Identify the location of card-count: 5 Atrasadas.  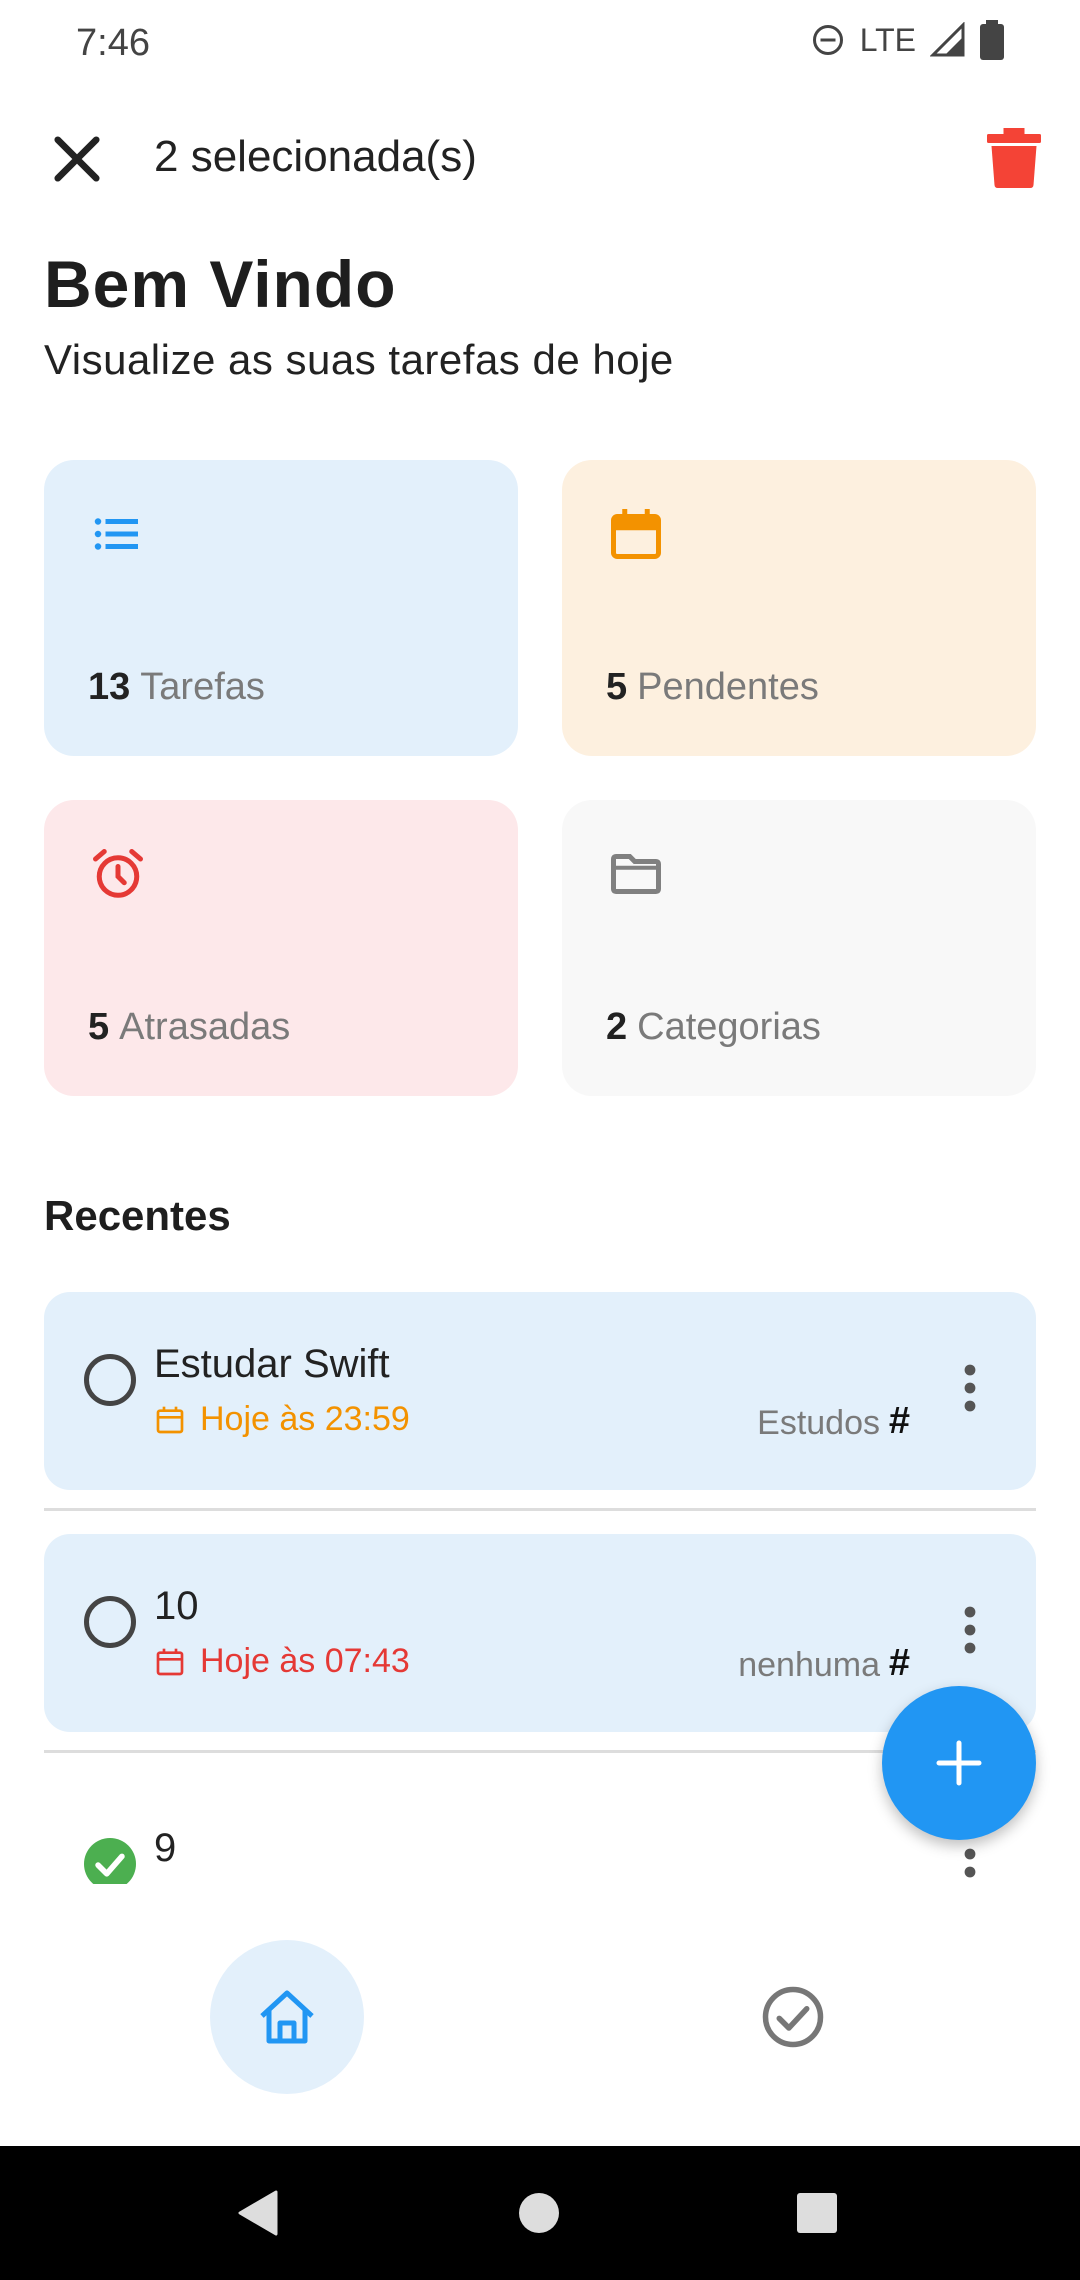
(189, 1027).